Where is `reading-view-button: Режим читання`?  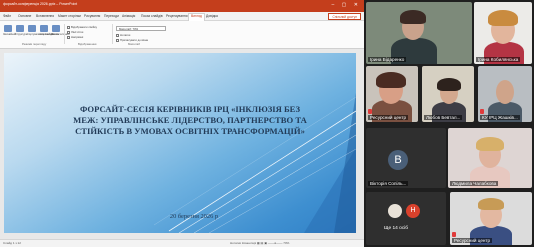
reading-view-button: Режим читання is located at coordinates (60, 31).